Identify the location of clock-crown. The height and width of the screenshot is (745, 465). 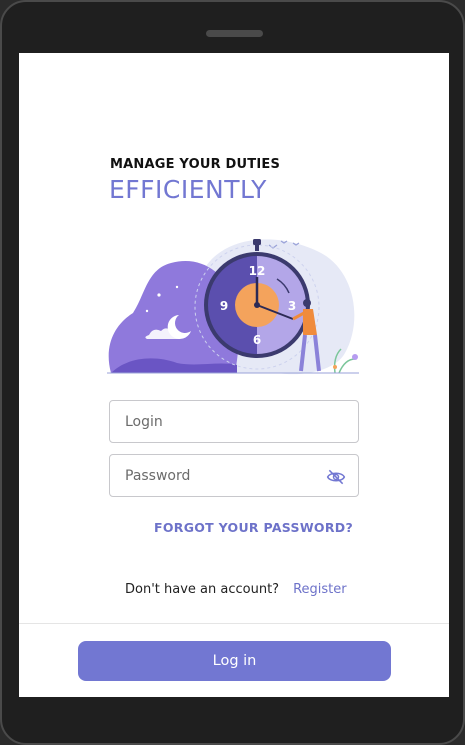
(257, 242).